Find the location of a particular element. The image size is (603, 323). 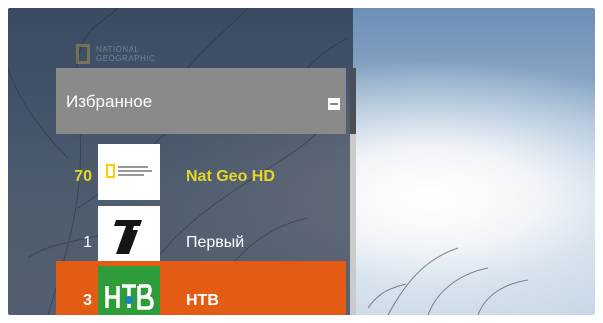

watermark-line-1: NATIONAL is located at coordinates (118, 49).